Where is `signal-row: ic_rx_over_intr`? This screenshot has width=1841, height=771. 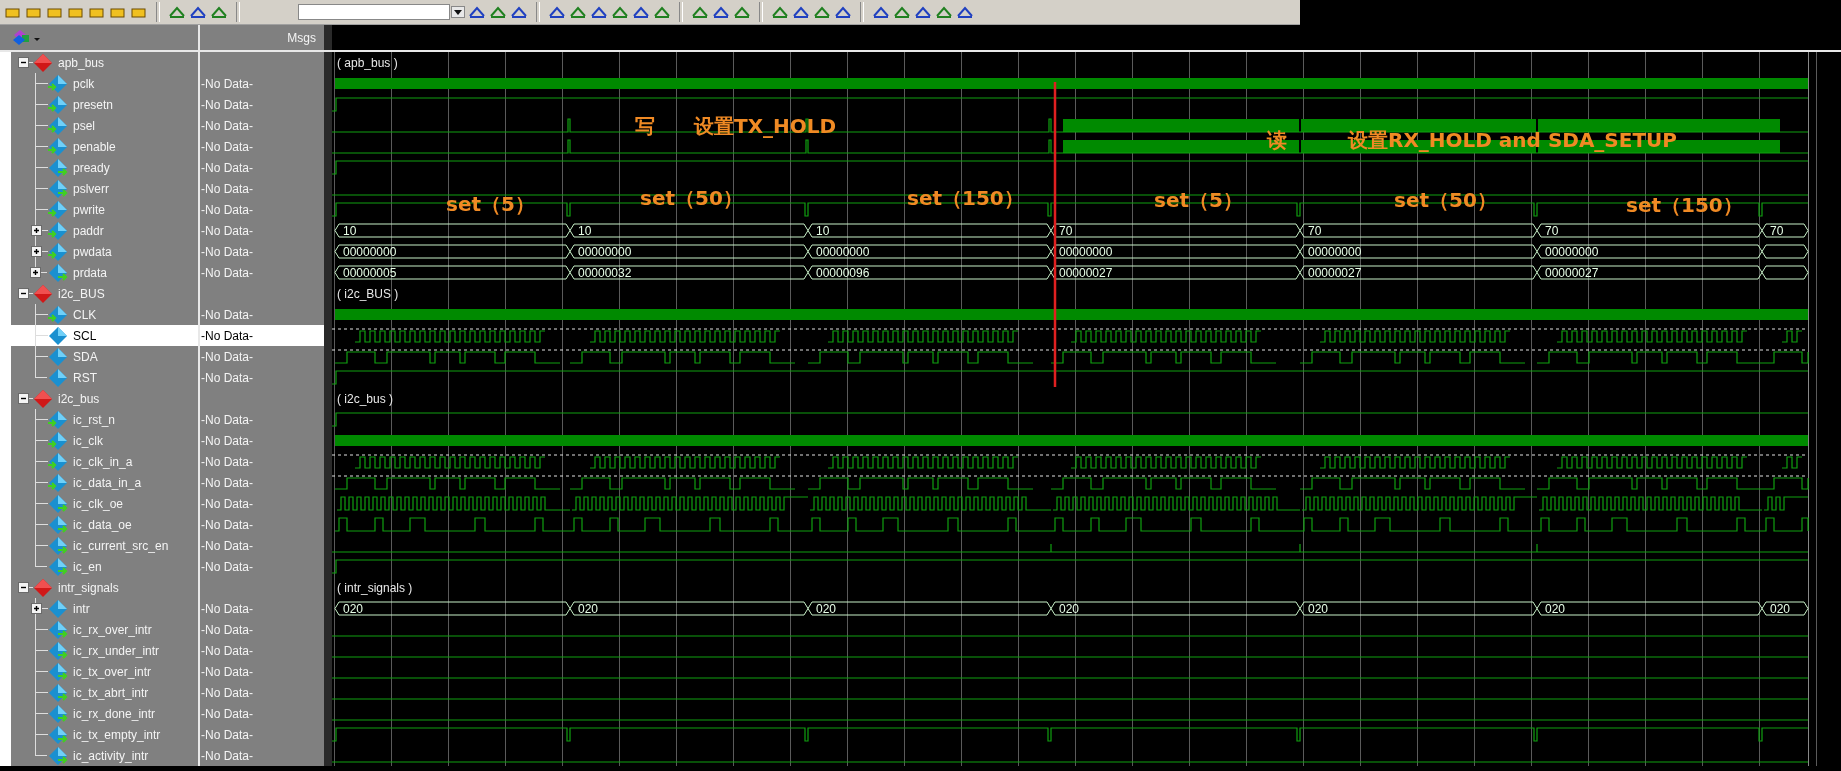 signal-row: ic_rx_over_intr is located at coordinates (104, 629).